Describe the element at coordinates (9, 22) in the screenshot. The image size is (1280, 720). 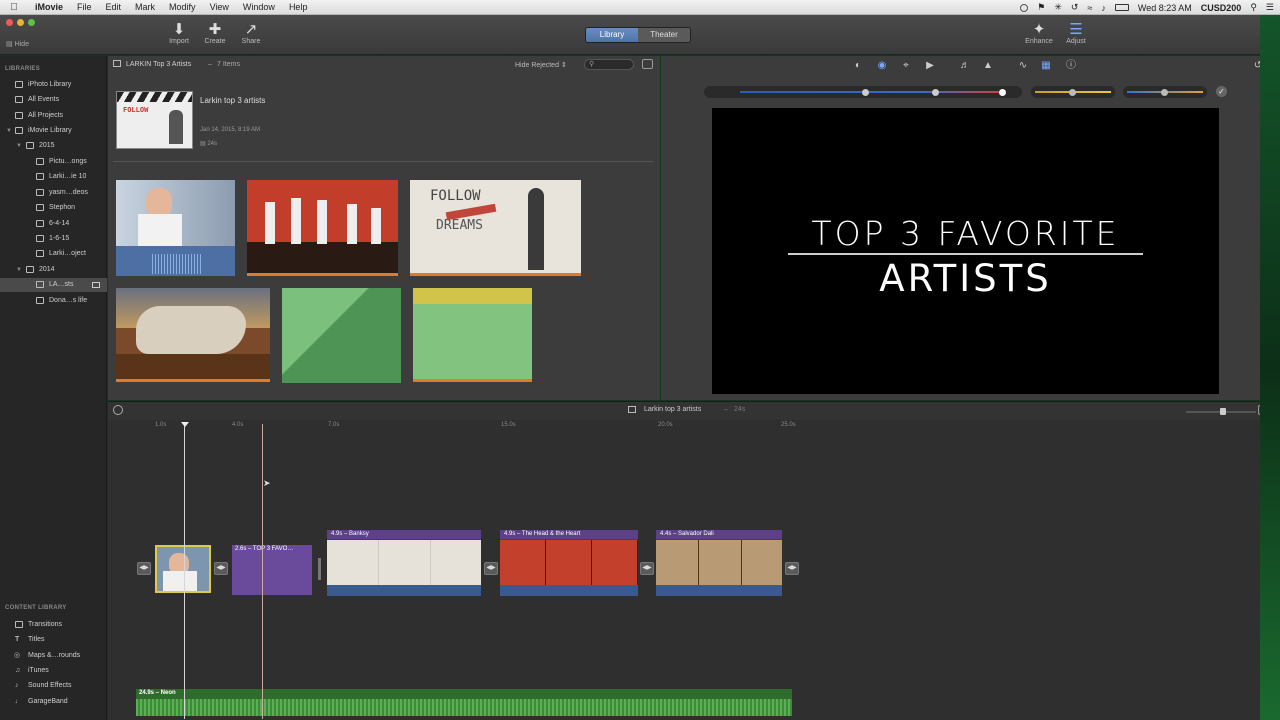
I see `close-window-button` at that location.